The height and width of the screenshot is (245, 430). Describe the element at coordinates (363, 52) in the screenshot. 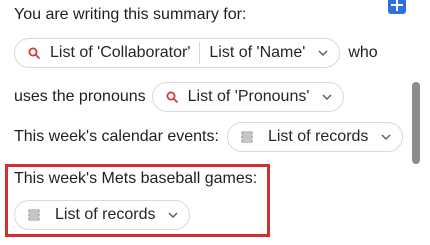

I see `who-text: who` at that location.